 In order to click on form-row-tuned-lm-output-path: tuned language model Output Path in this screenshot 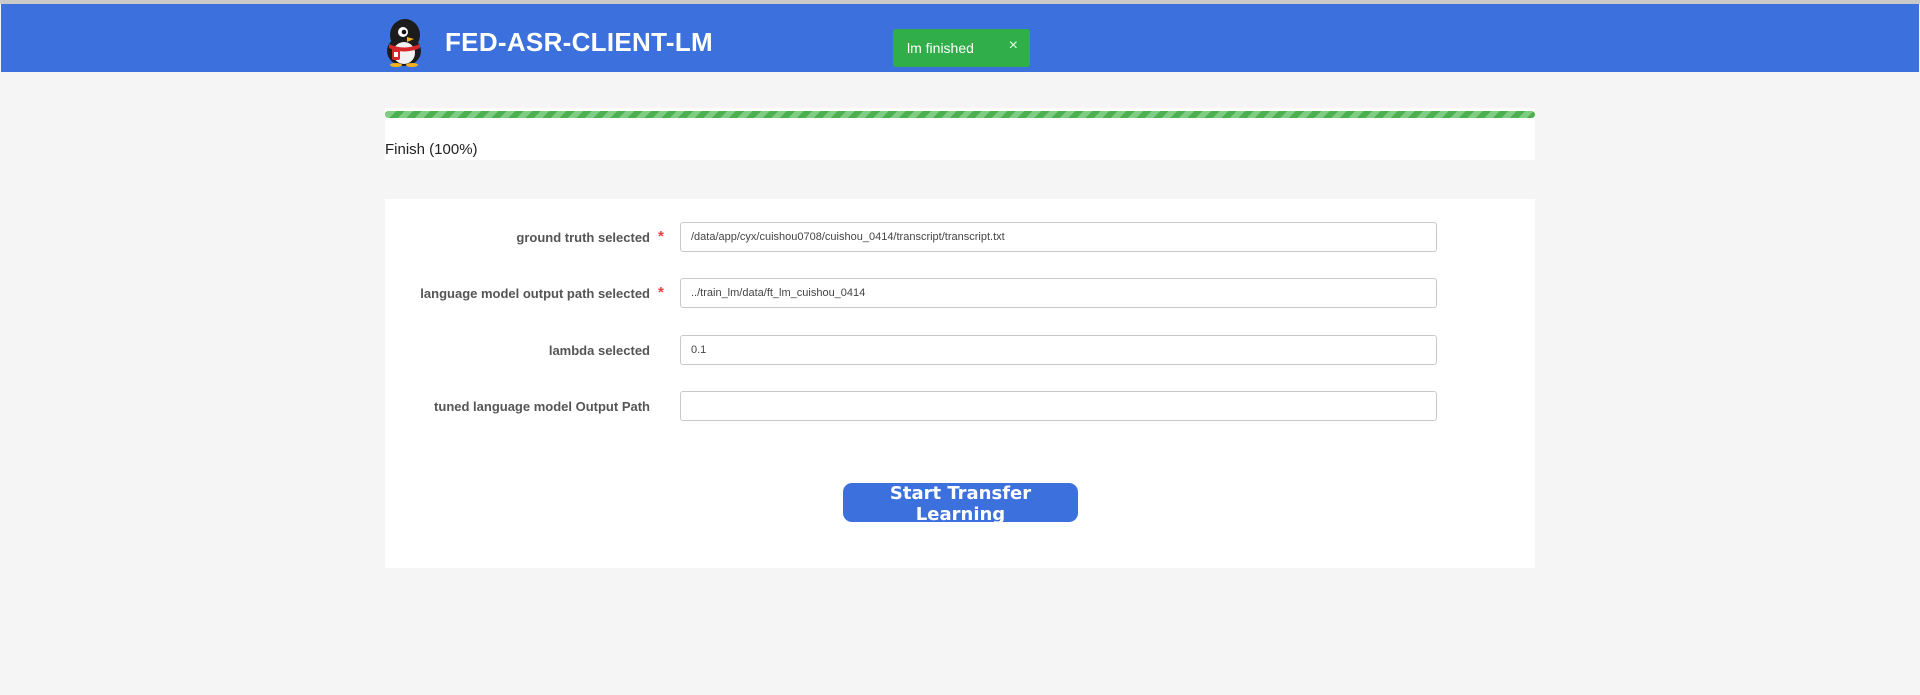, I will do `click(960, 406)`.